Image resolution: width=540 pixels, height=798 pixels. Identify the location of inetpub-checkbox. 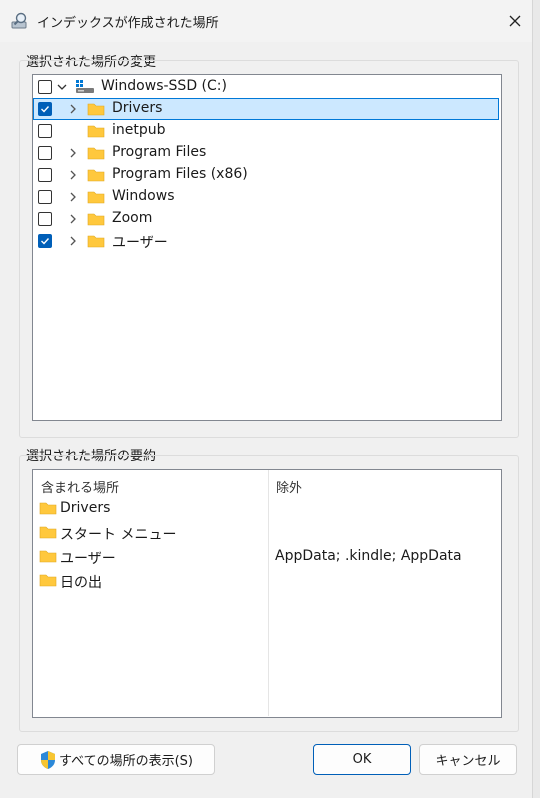
(45, 131).